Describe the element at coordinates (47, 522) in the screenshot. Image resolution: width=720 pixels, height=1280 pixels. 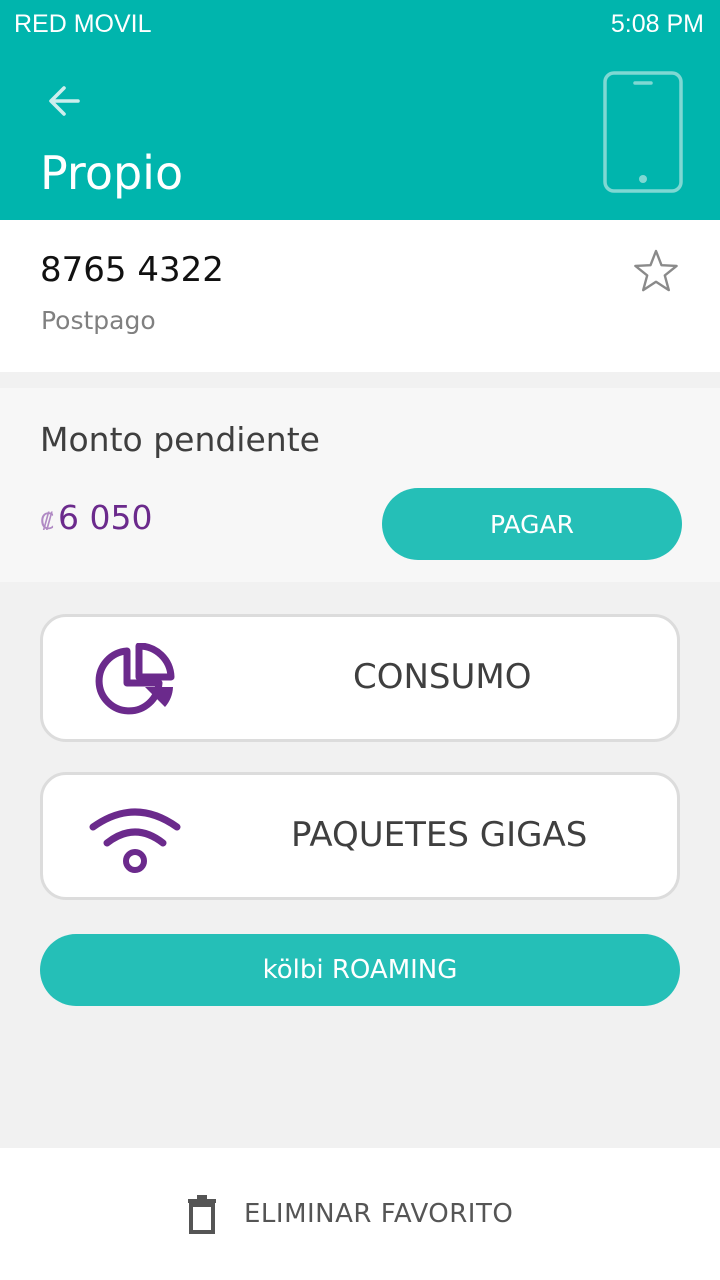
I see `currency-symbol: ₡` at that location.